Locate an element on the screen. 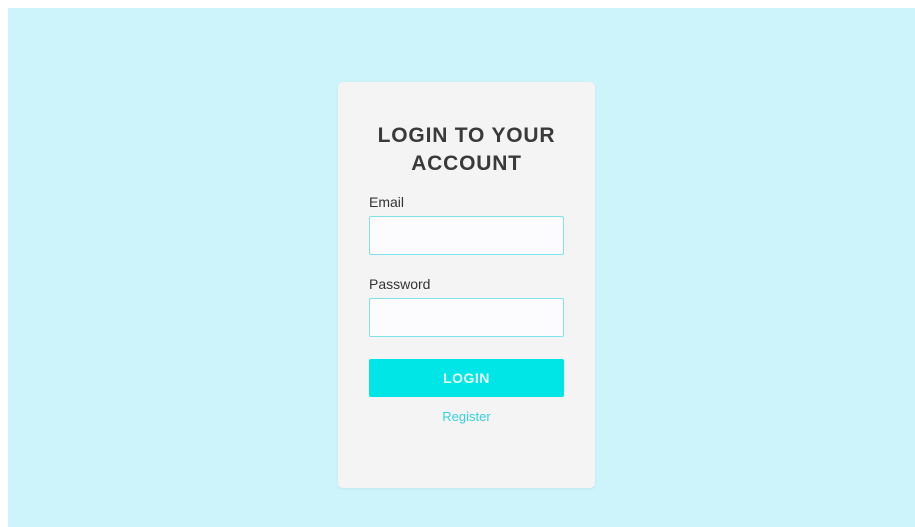 This screenshot has height=527, width=915. email-input is located at coordinates (466, 235).